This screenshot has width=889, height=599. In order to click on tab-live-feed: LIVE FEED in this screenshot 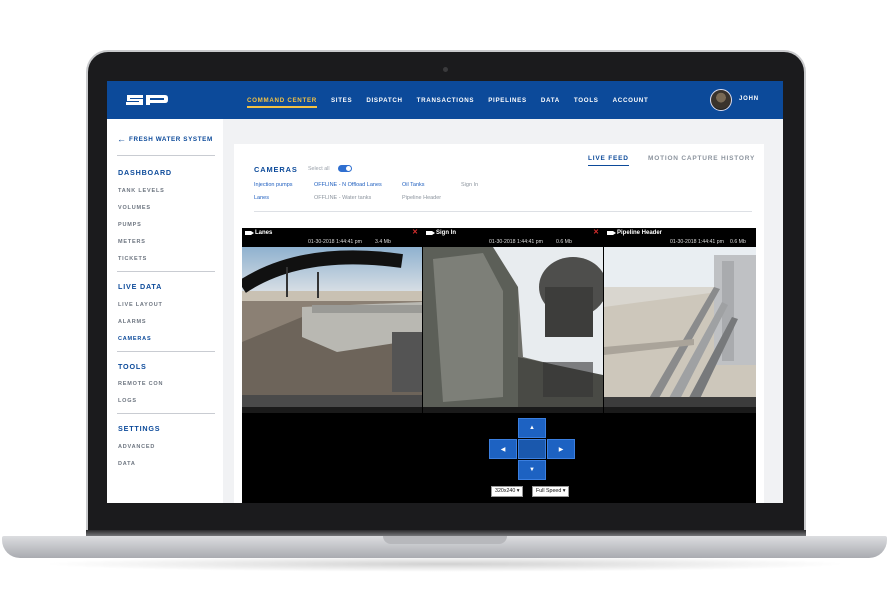, I will do `click(608, 160)`.